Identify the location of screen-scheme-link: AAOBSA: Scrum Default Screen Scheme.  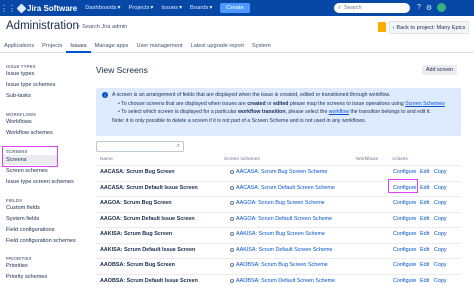
(282, 281).